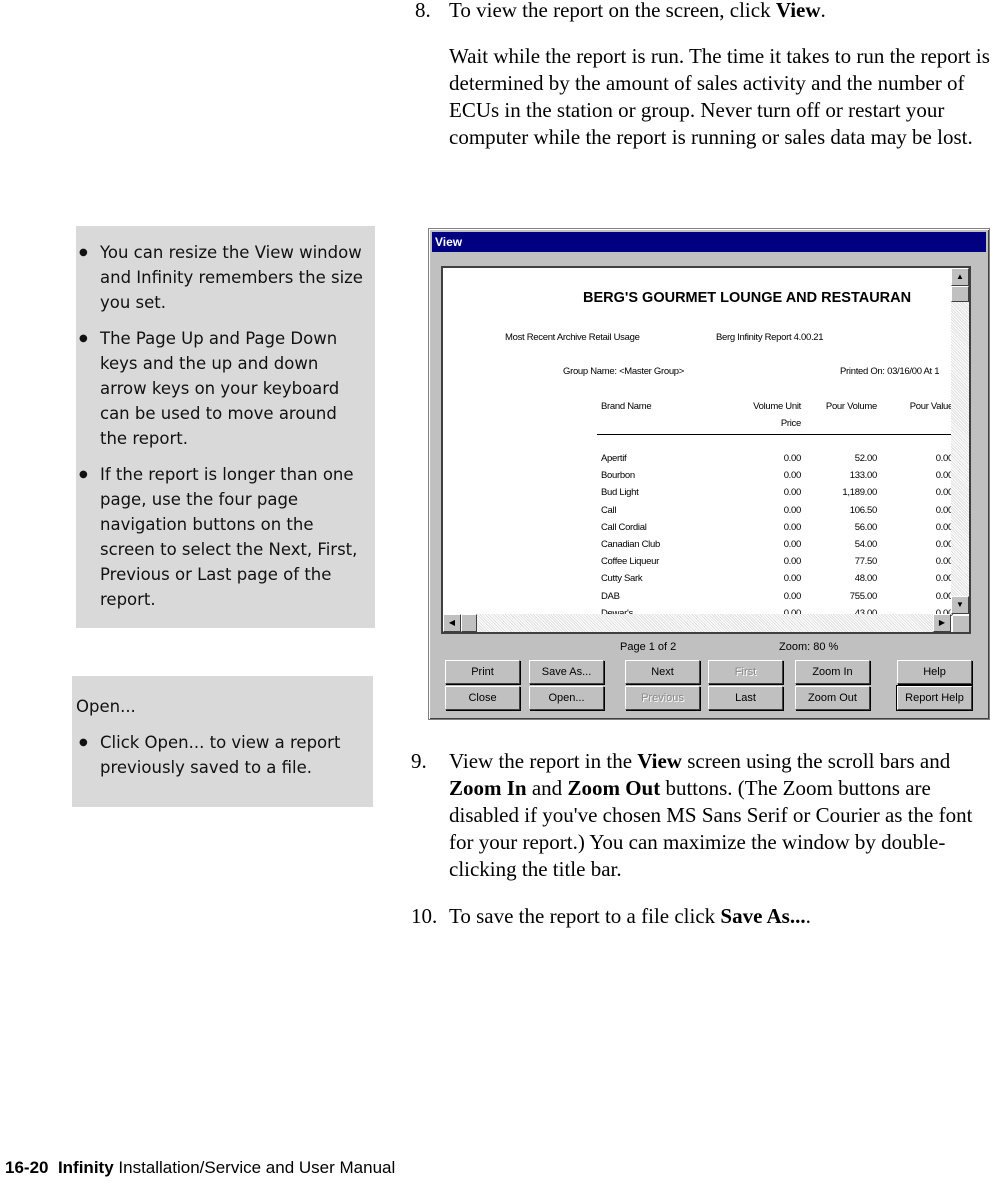 The height and width of the screenshot is (1182, 996). Describe the element at coordinates (961, 624) in the screenshot. I see `scroll-corner` at that location.